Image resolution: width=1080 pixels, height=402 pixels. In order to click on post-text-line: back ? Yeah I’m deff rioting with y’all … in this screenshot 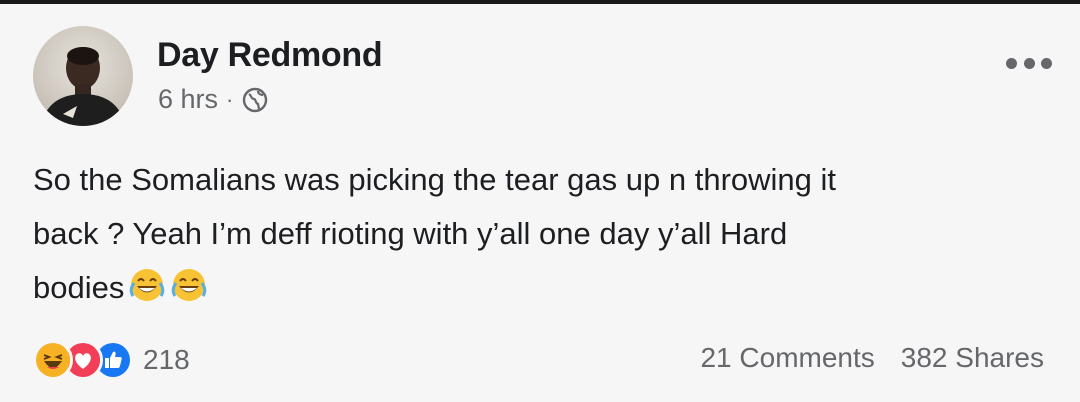, I will do `click(410, 233)`.